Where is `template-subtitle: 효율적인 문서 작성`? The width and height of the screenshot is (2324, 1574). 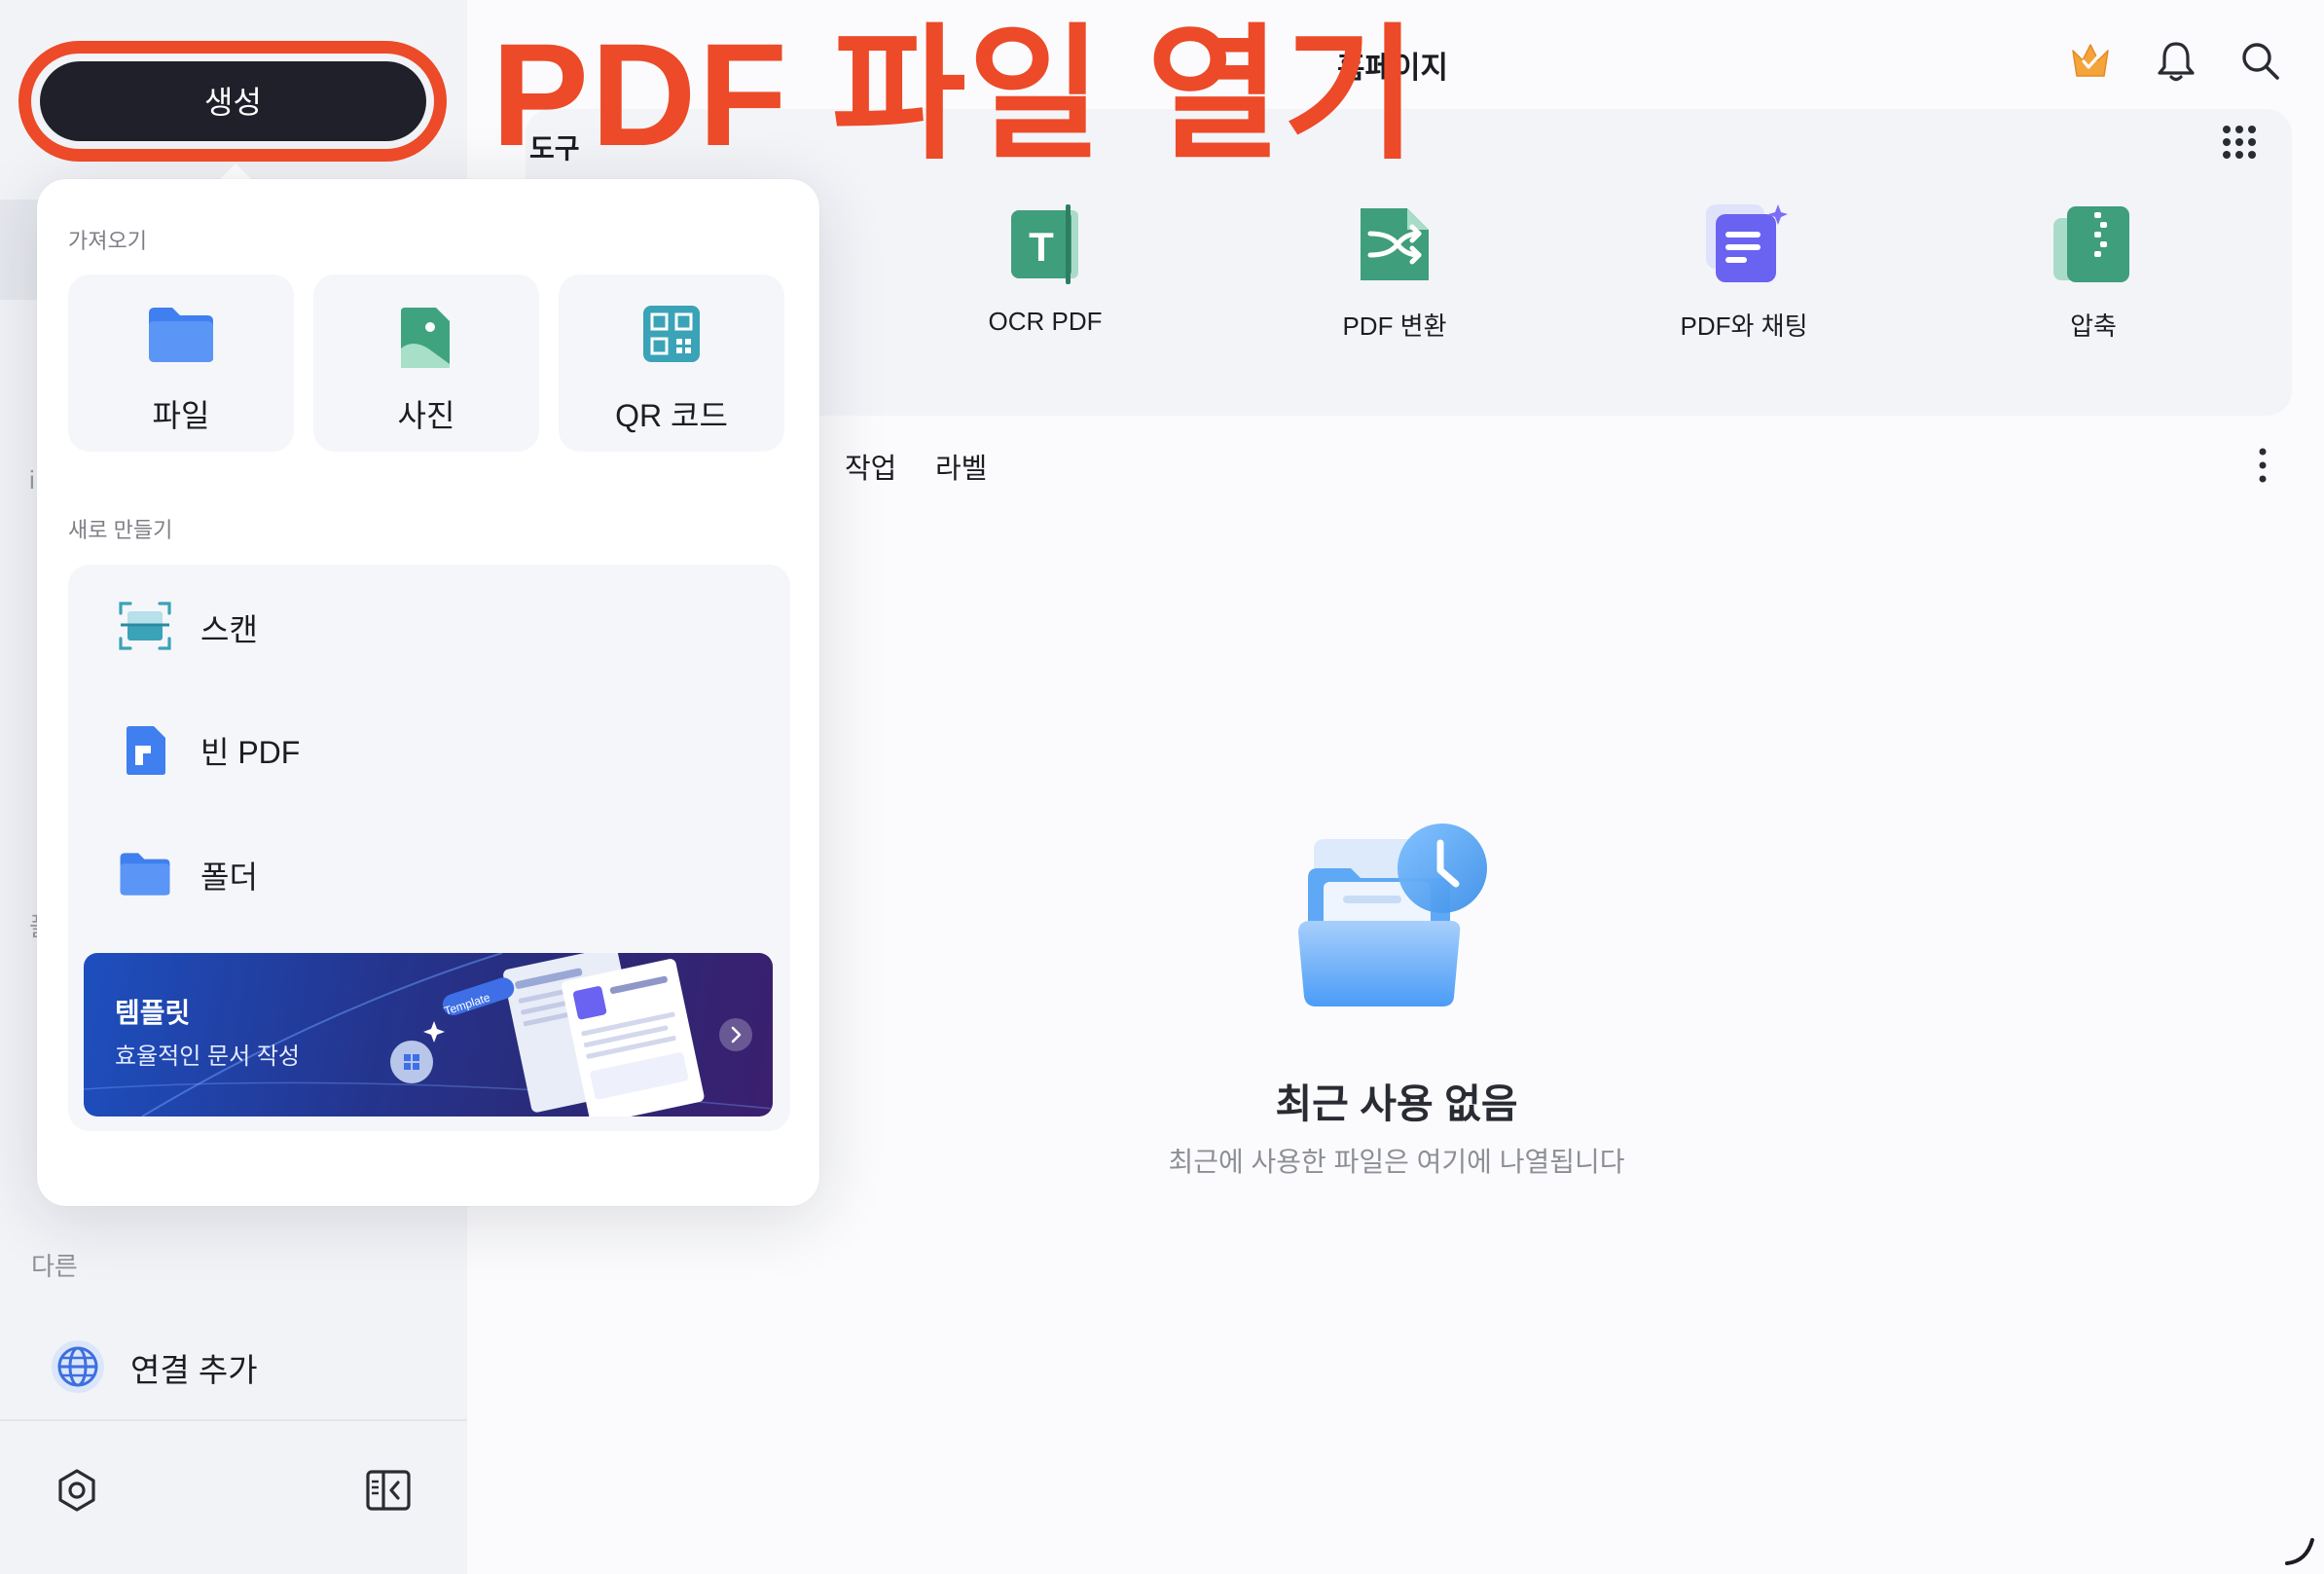
template-subtitle: 효율적인 문서 작성 is located at coordinates (207, 1056).